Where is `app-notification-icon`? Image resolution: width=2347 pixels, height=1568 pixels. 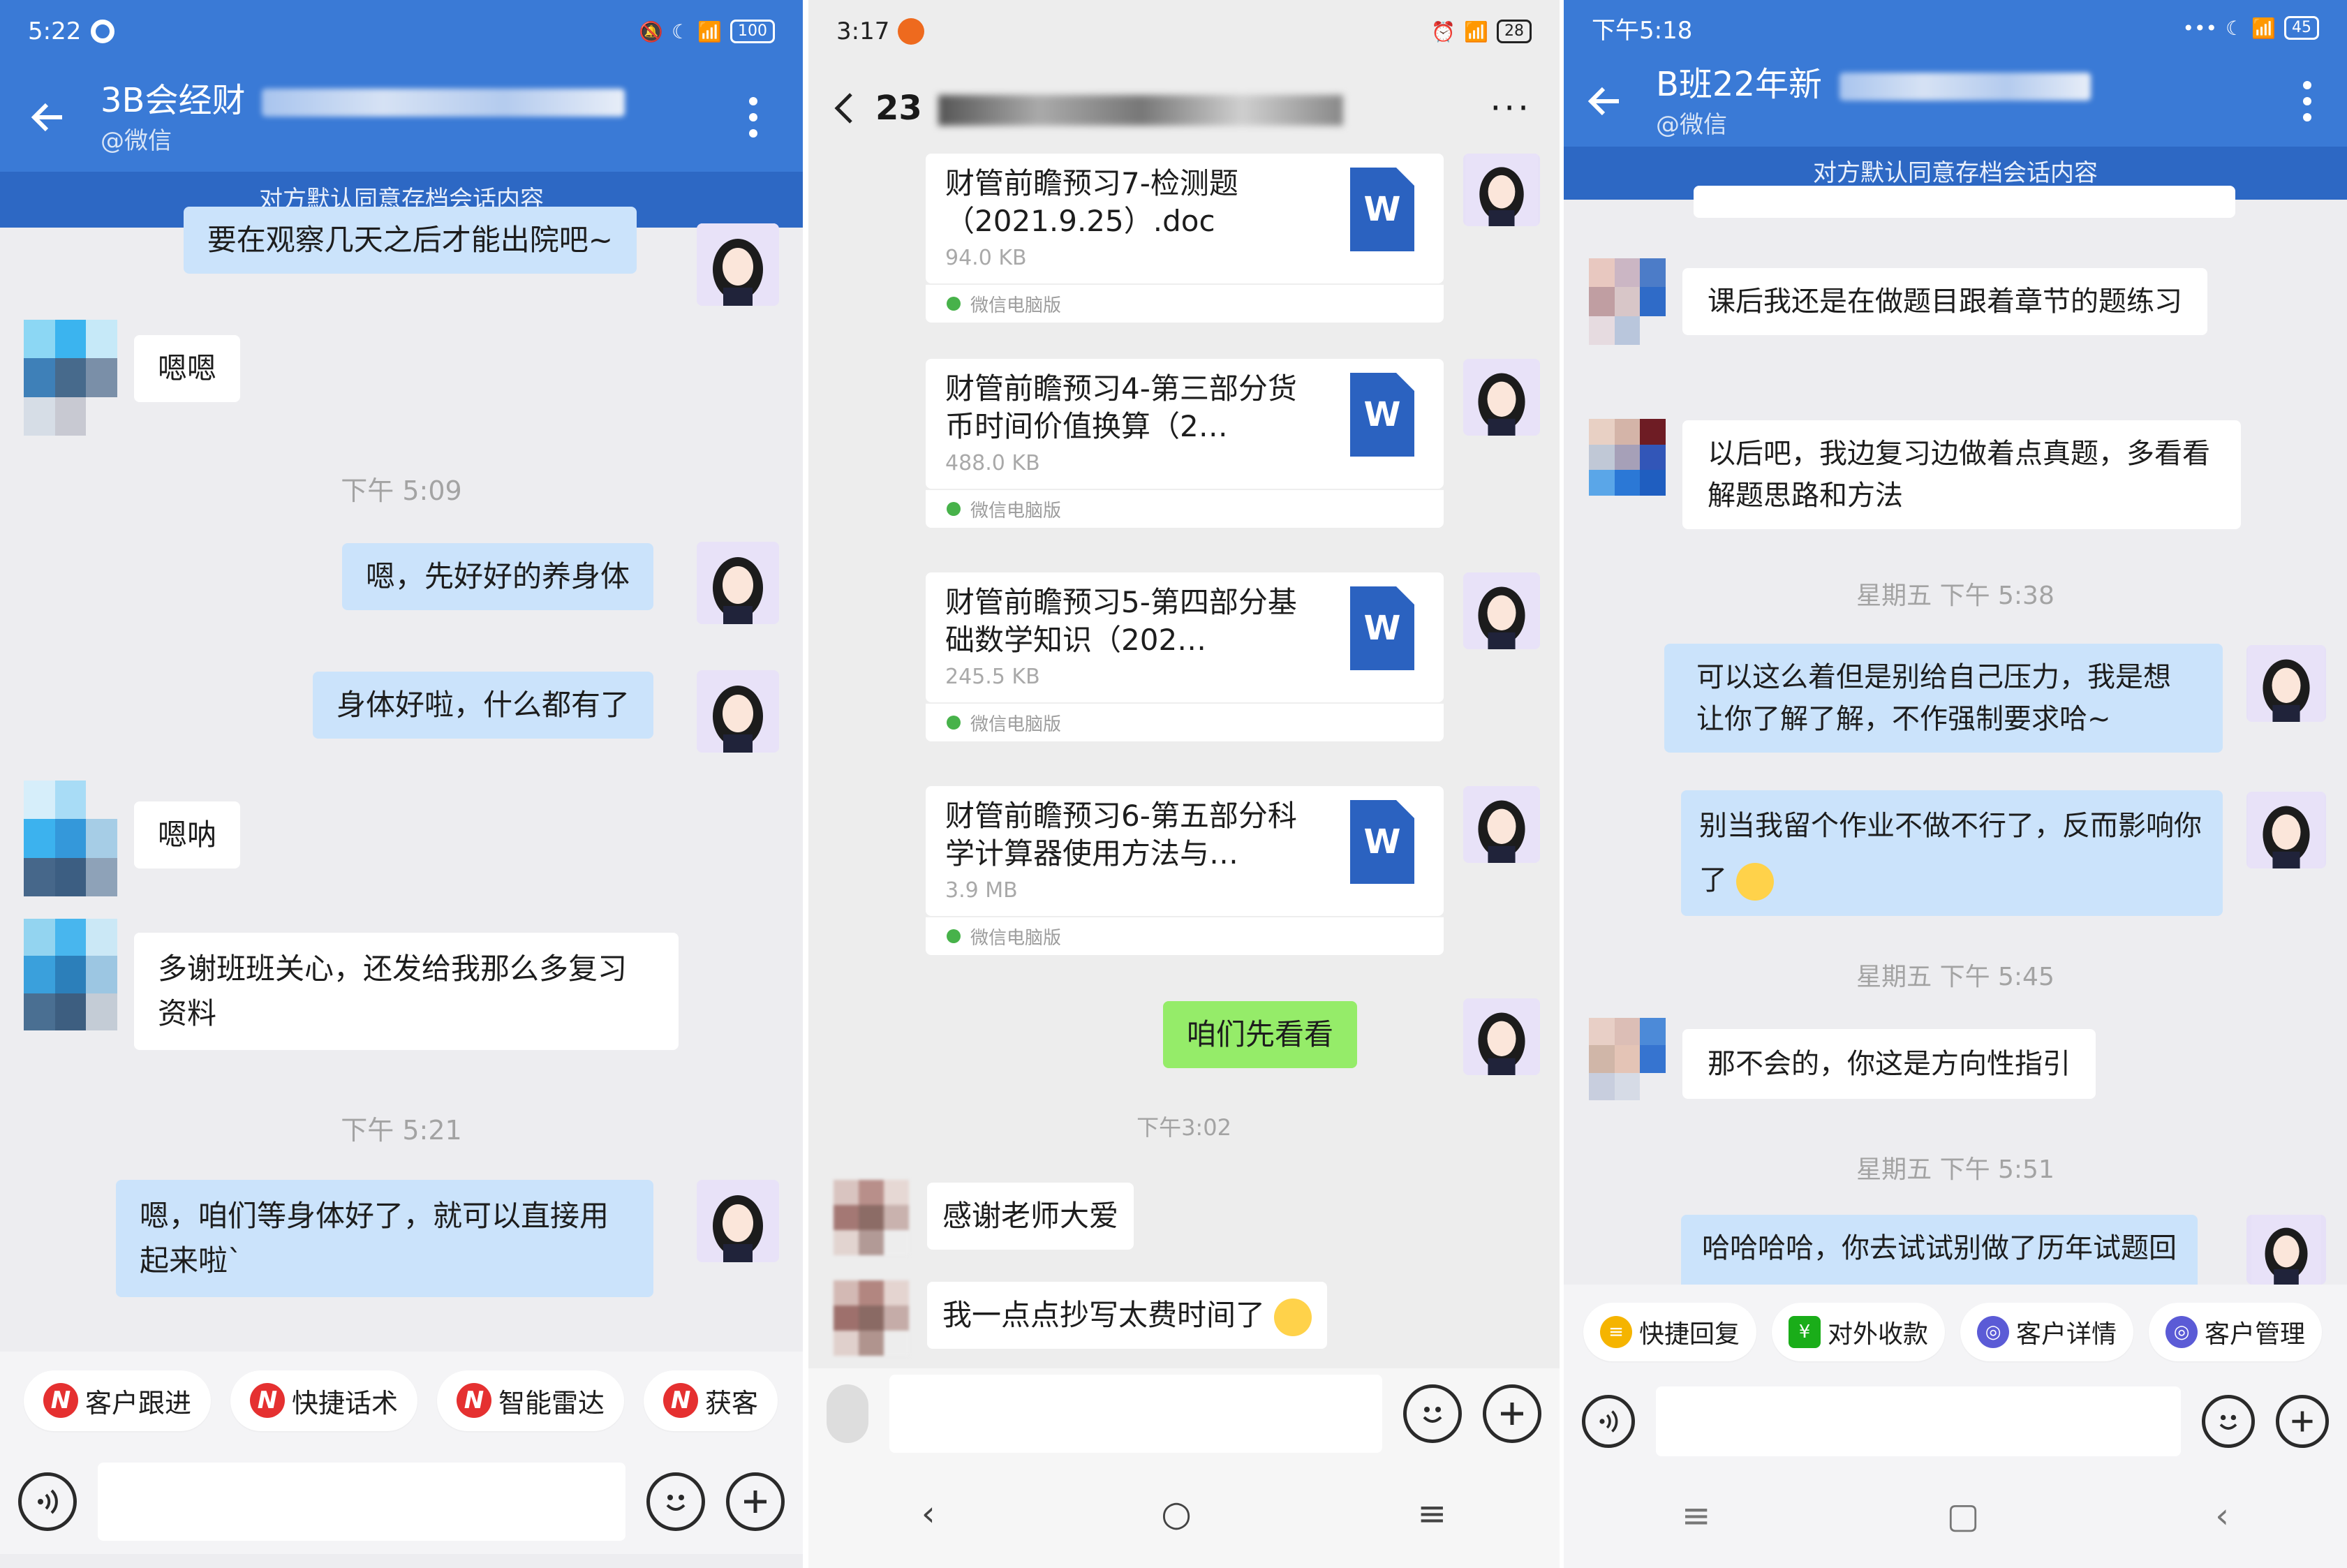
app-notification-icon is located at coordinates (911, 32).